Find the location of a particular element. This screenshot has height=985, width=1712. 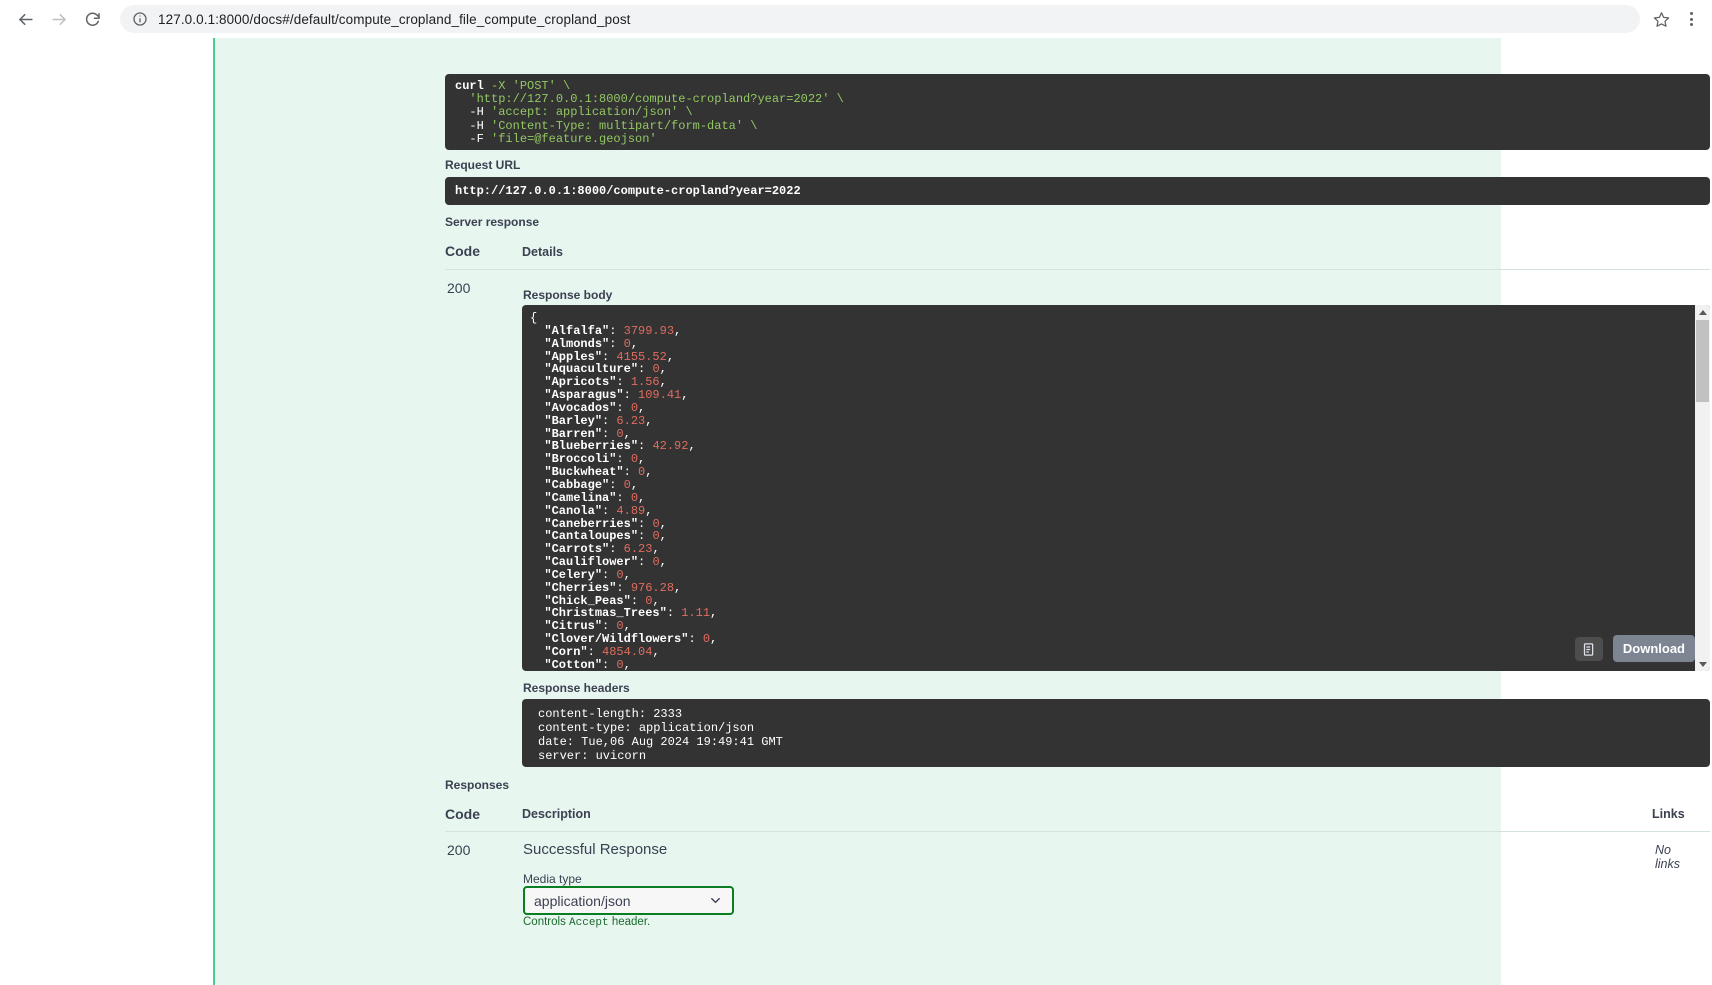

media-type-select: application/json is located at coordinates (628, 900).